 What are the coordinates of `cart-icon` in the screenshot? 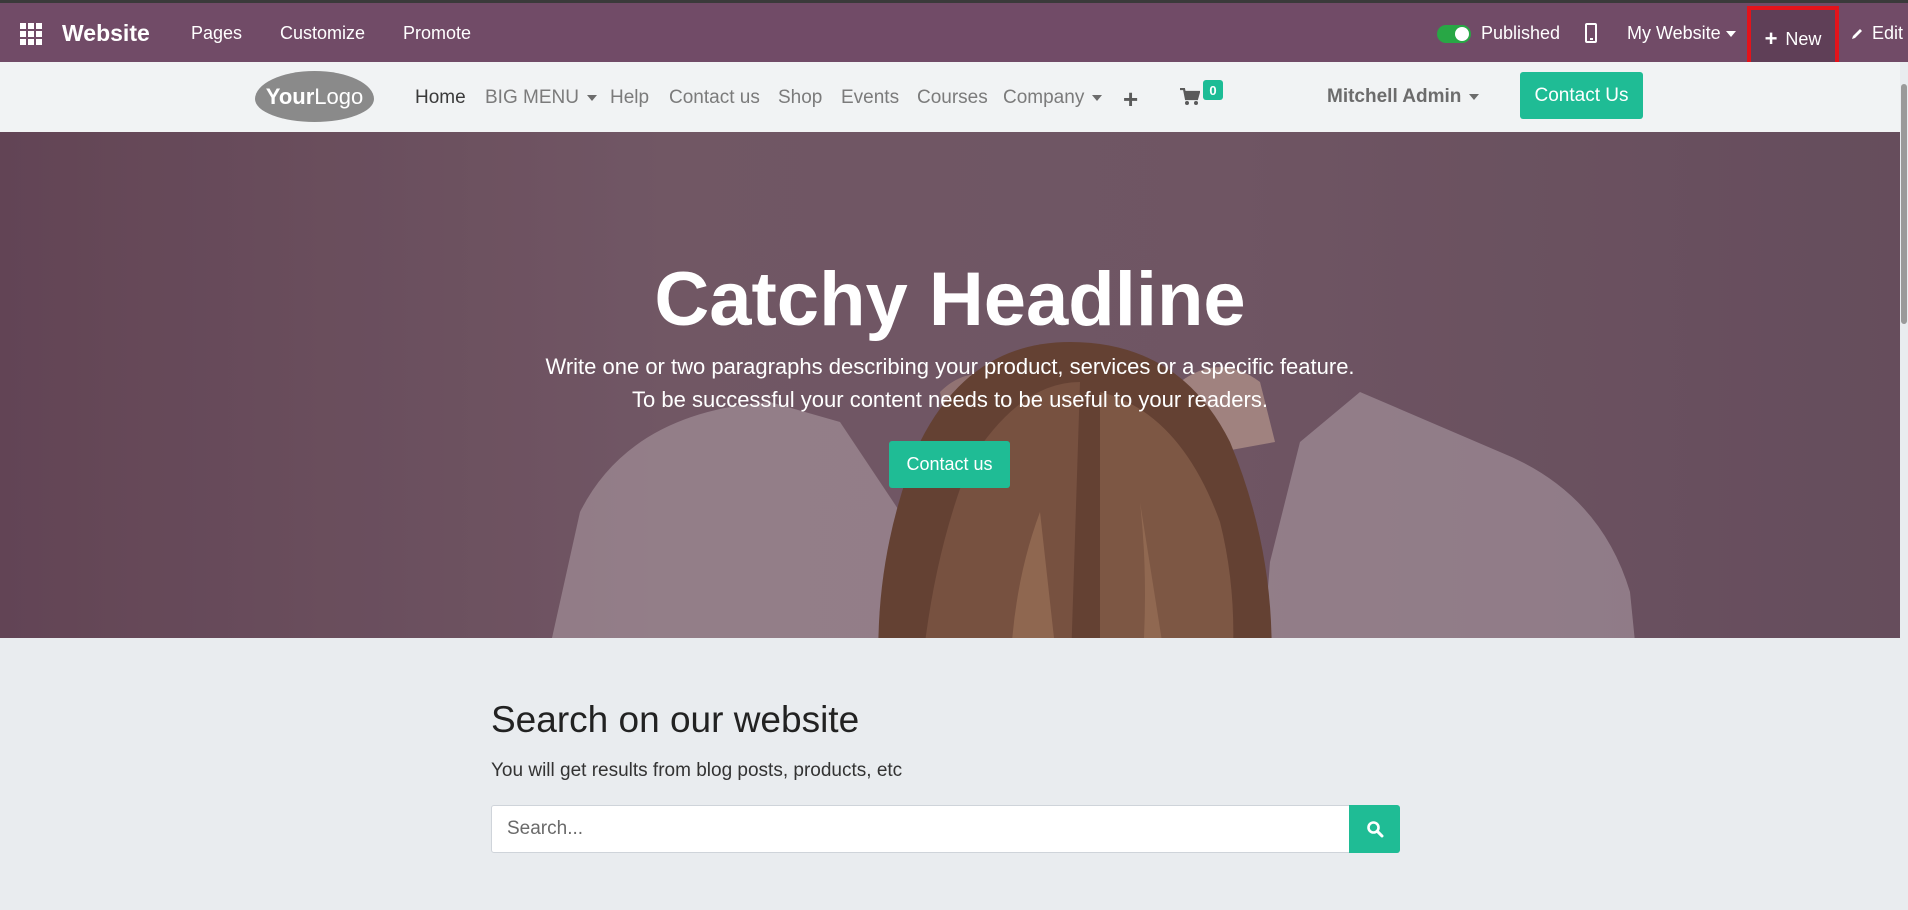 It's located at (1190, 97).